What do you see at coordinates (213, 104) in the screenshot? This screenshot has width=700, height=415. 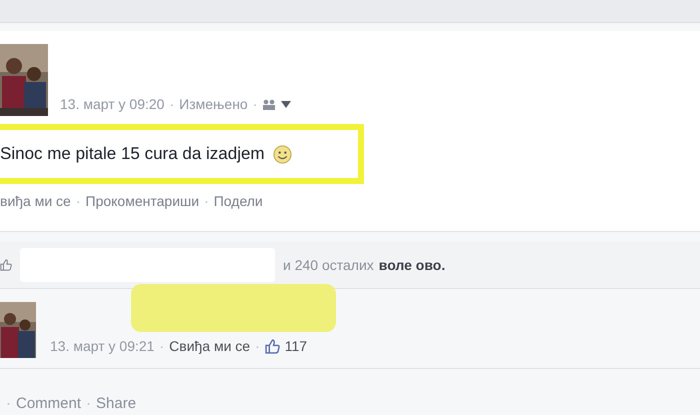 I see `edited-link: Измењено` at bounding box center [213, 104].